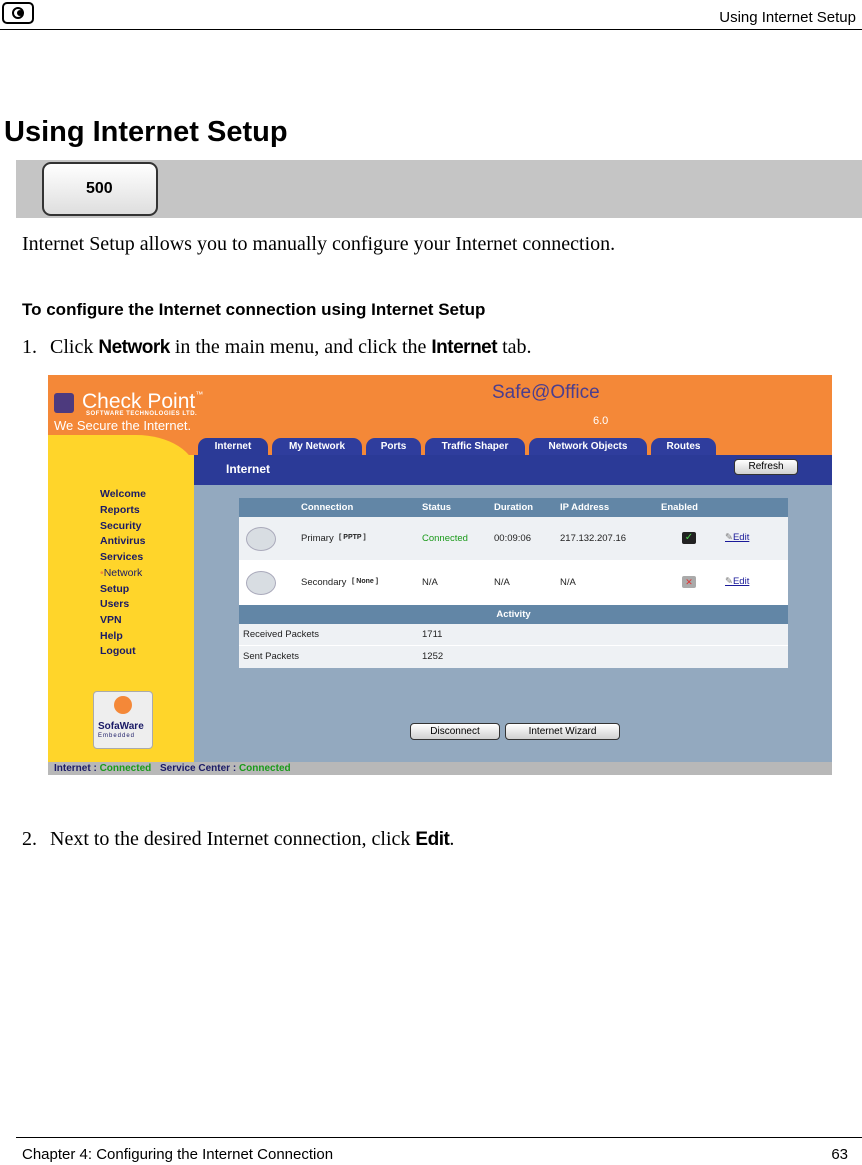 This screenshot has height=1165, width=862. Describe the element at coordinates (431, 29) in the screenshot. I see `header-rule` at that location.